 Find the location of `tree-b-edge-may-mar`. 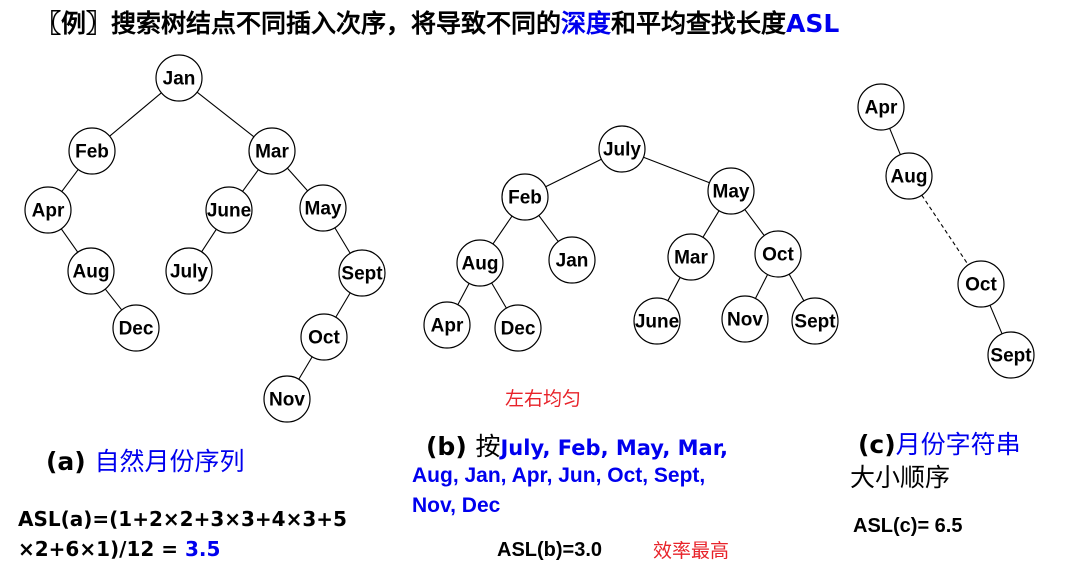

tree-b-edge-may-mar is located at coordinates (711, 224).